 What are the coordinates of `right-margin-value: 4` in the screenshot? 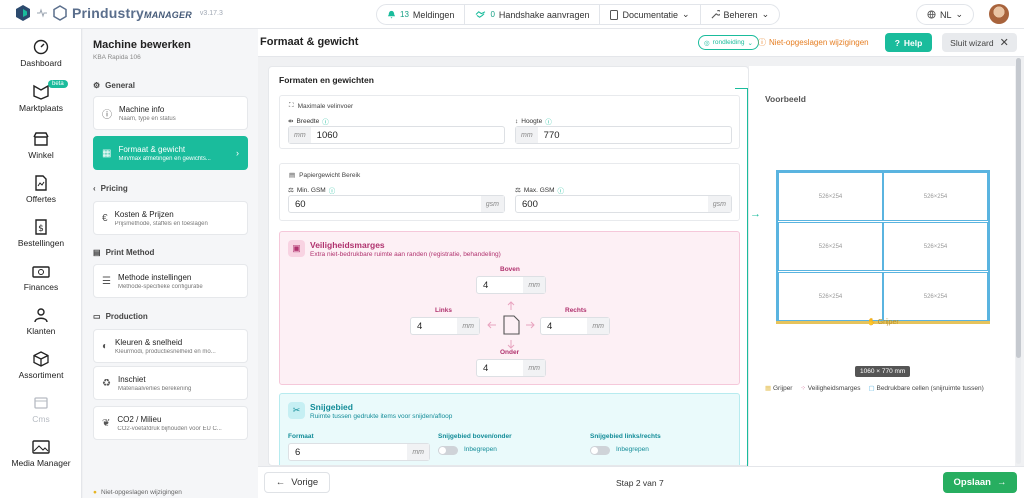 It's located at (550, 326).